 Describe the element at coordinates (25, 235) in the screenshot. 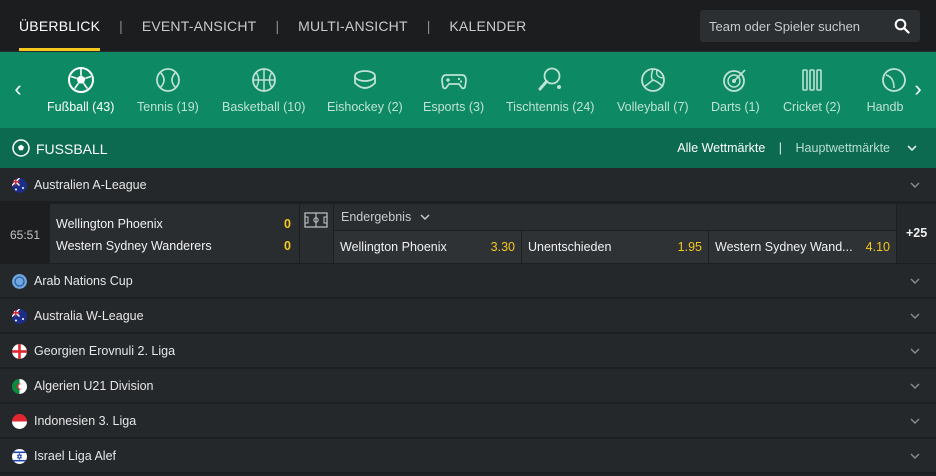

I see `match-time: 65:51` at that location.